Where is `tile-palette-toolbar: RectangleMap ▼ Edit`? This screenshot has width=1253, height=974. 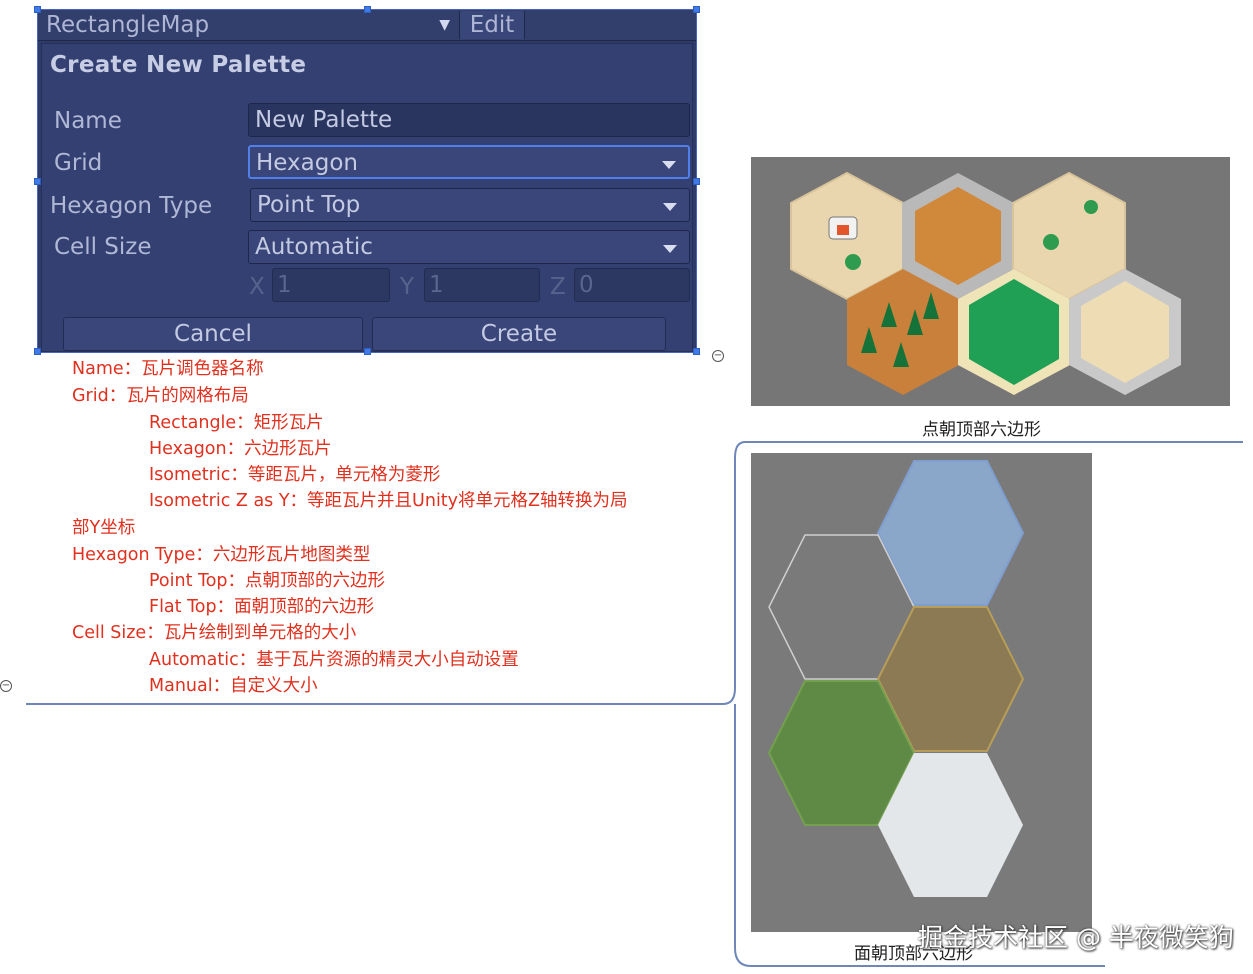 tile-palette-toolbar: RectangleMap ▼ Edit is located at coordinates (367, 25).